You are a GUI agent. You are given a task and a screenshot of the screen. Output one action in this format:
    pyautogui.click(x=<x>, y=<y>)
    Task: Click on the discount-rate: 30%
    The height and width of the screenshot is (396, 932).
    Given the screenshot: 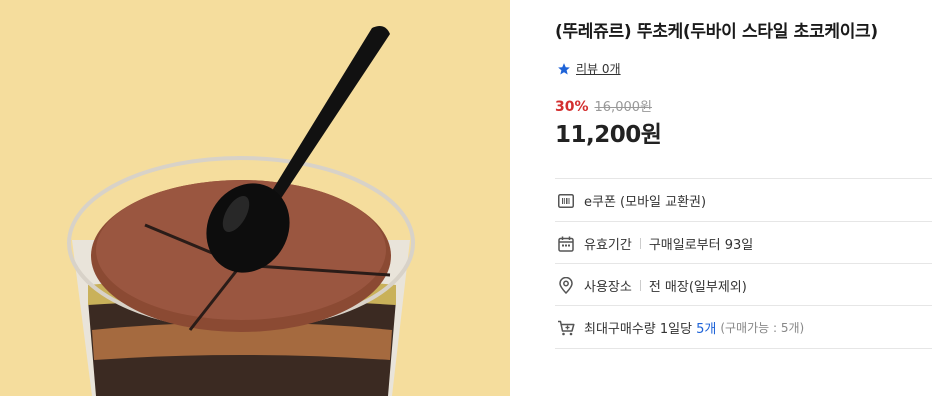 What is the action you would take?
    pyautogui.click(x=572, y=107)
    